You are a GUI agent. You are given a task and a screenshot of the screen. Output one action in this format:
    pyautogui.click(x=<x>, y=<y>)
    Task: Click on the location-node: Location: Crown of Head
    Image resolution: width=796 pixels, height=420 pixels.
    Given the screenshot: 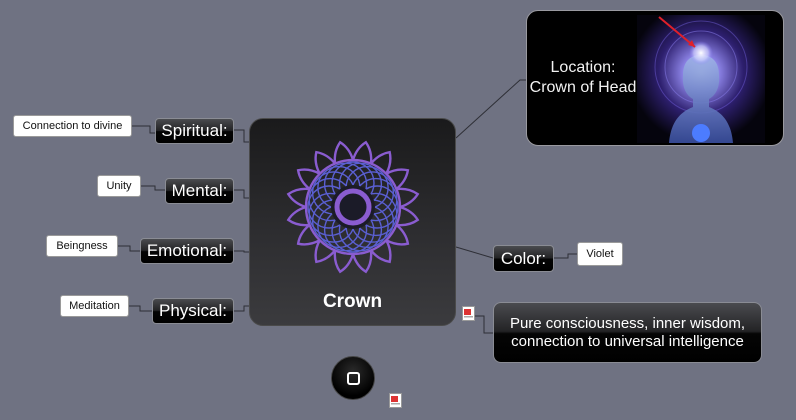 What is the action you would take?
    pyautogui.click(x=655, y=78)
    